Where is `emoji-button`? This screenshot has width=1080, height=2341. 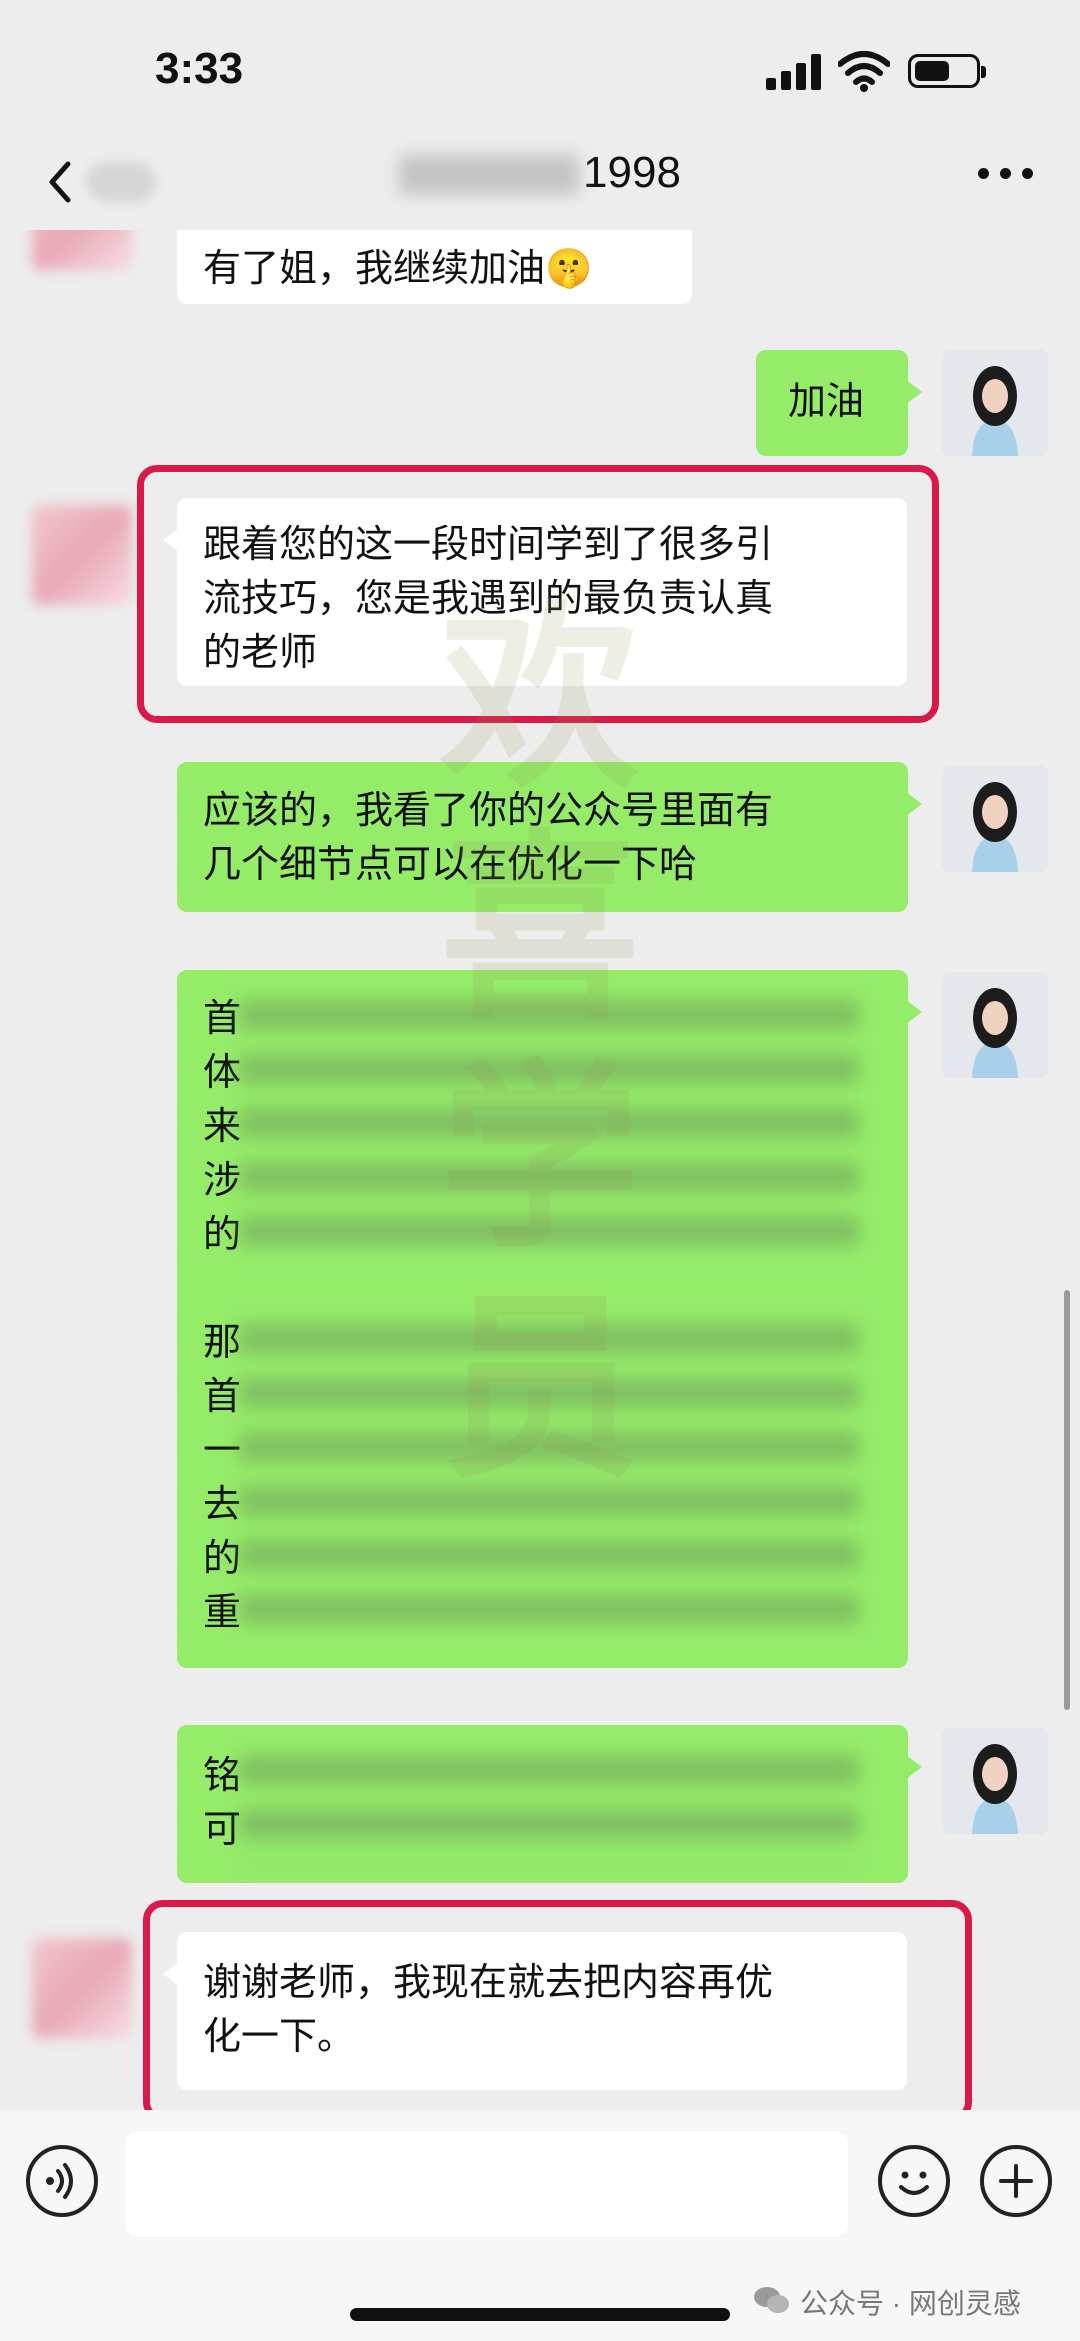
emoji-button is located at coordinates (914, 2181).